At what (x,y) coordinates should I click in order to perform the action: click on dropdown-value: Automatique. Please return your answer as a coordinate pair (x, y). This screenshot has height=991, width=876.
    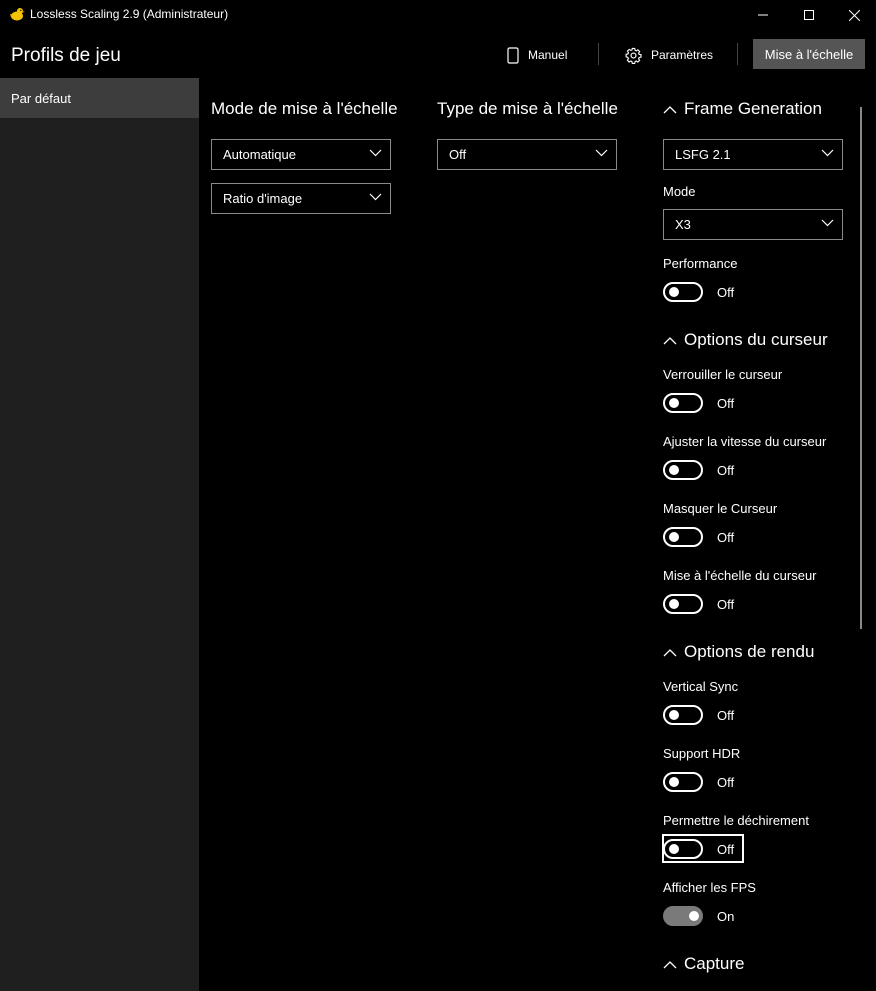
    Looking at the image, I should click on (259, 154).